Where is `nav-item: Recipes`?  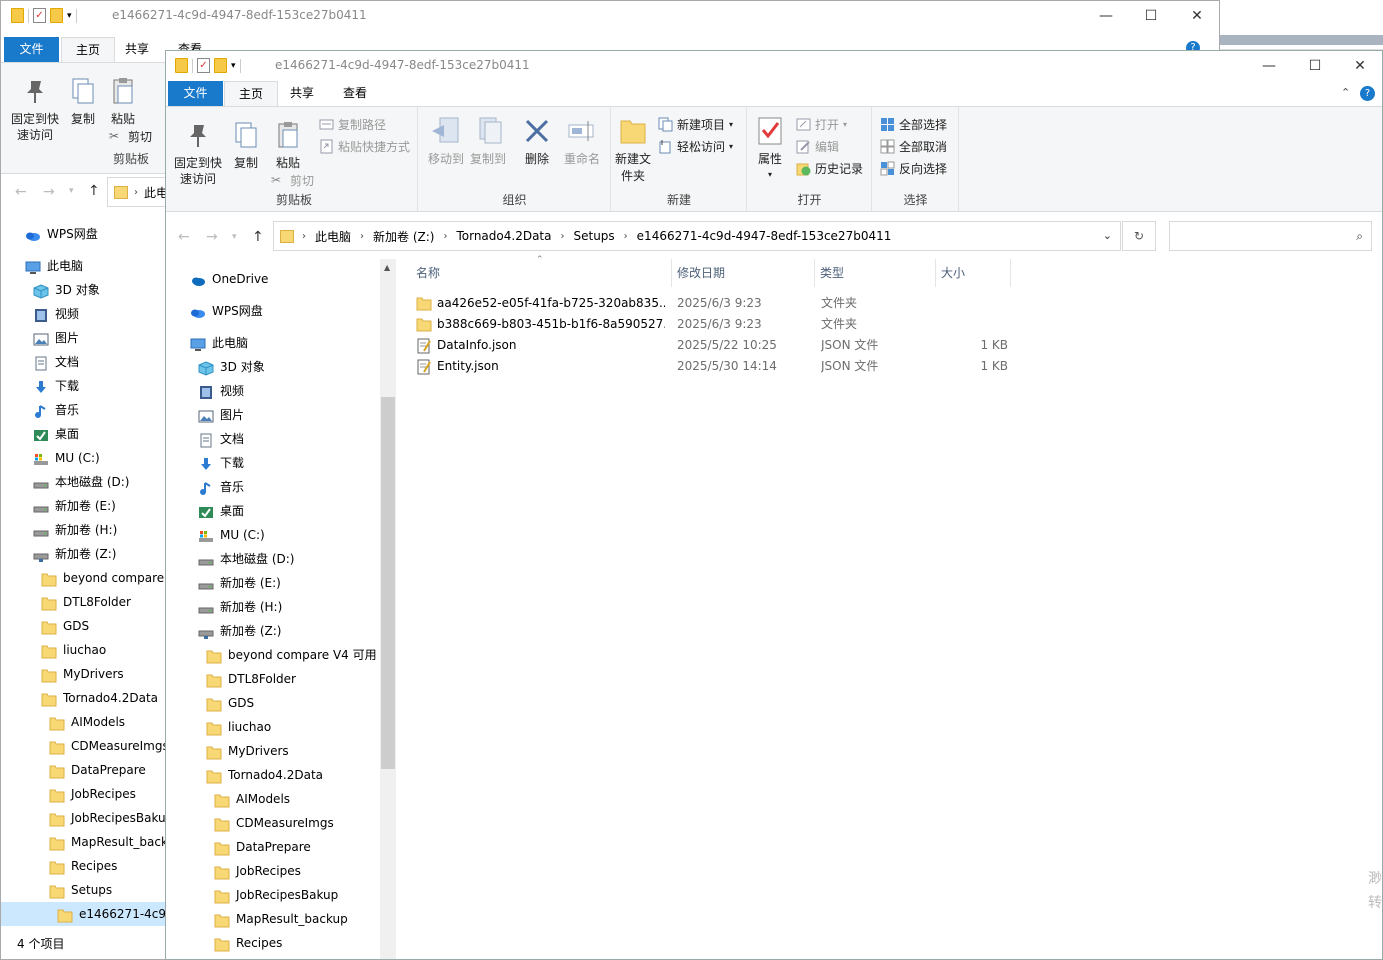 nav-item: Recipes is located at coordinates (83, 866).